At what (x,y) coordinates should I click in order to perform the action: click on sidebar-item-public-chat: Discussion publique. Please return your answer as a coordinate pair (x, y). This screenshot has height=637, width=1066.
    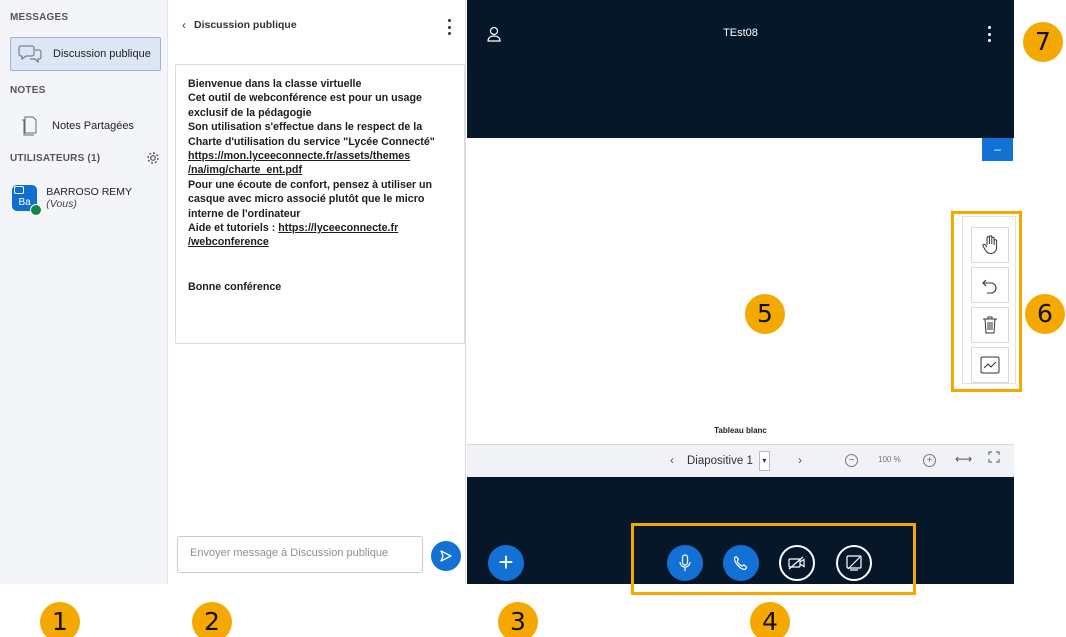
    Looking at the image, I should click on (85, 54).